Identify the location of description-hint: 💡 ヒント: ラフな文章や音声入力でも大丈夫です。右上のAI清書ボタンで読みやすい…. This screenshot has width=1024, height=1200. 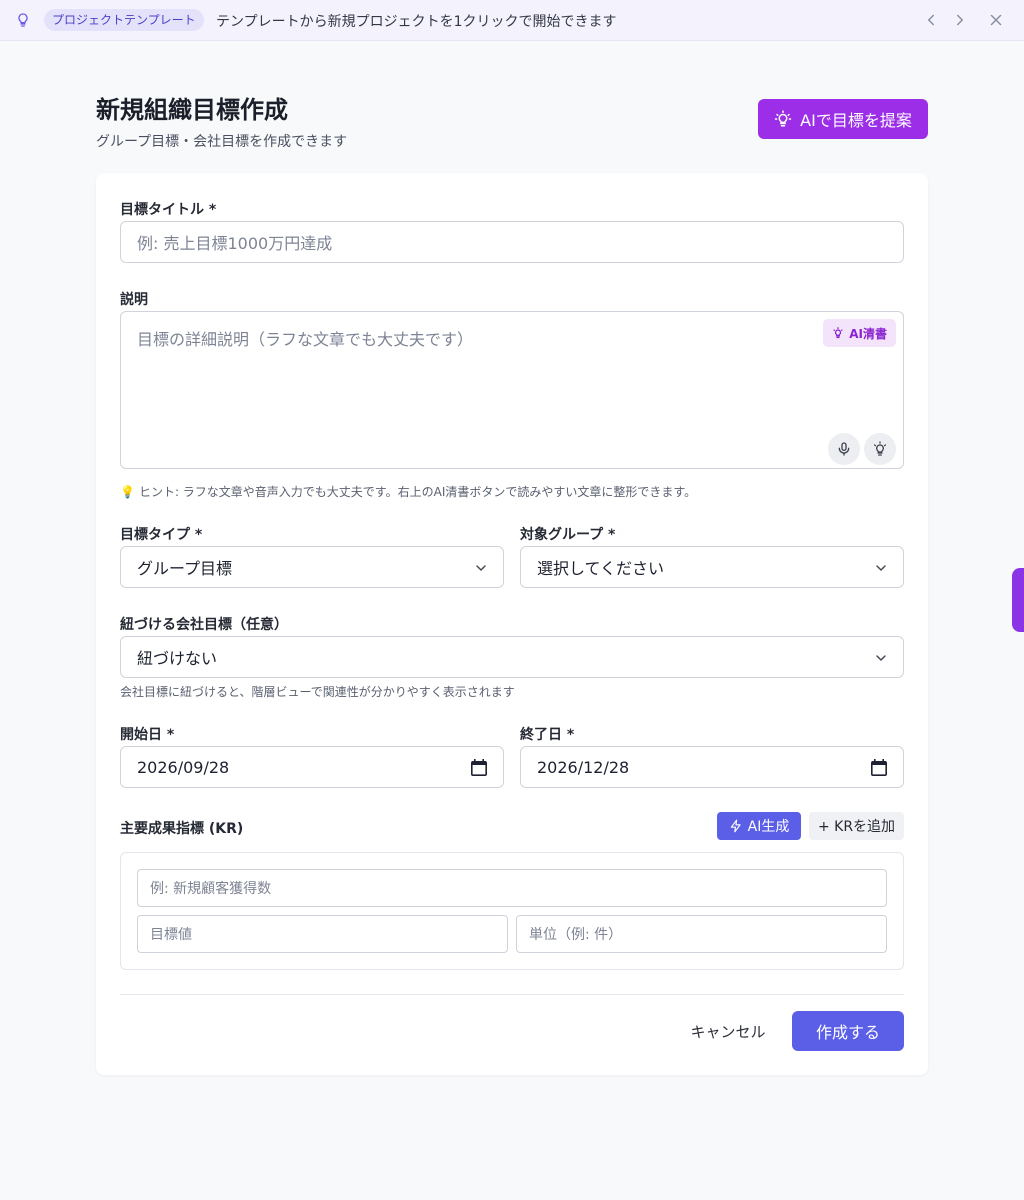
(408, 491).